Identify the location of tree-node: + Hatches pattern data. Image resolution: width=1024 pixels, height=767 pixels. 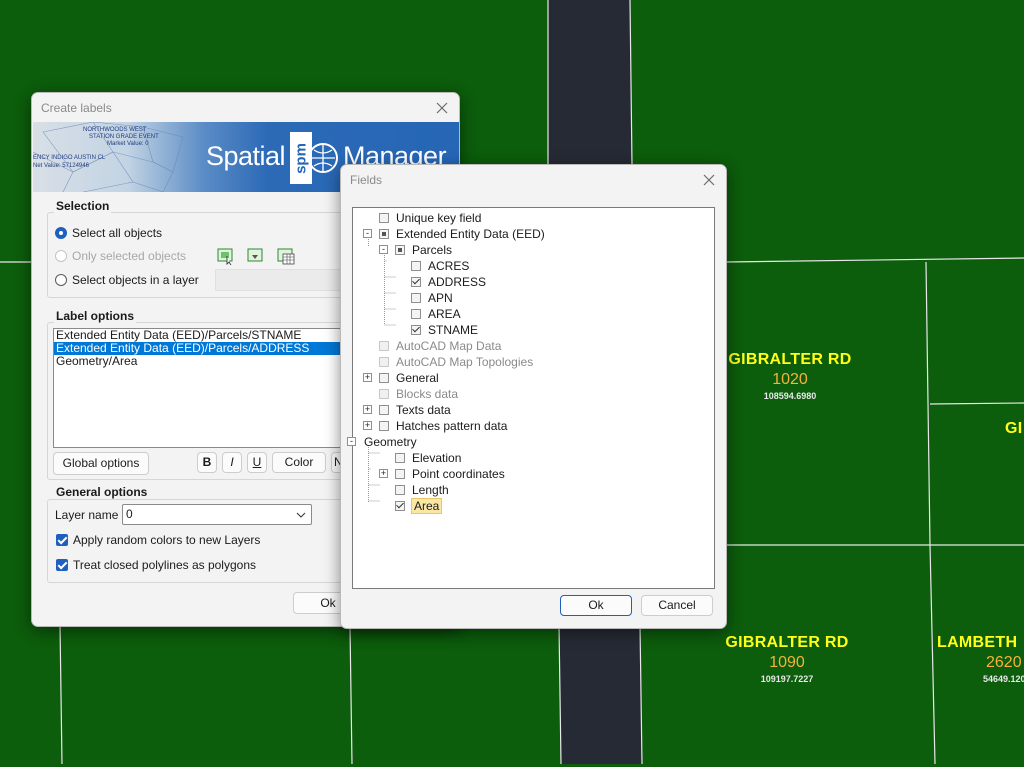
(435, 426).